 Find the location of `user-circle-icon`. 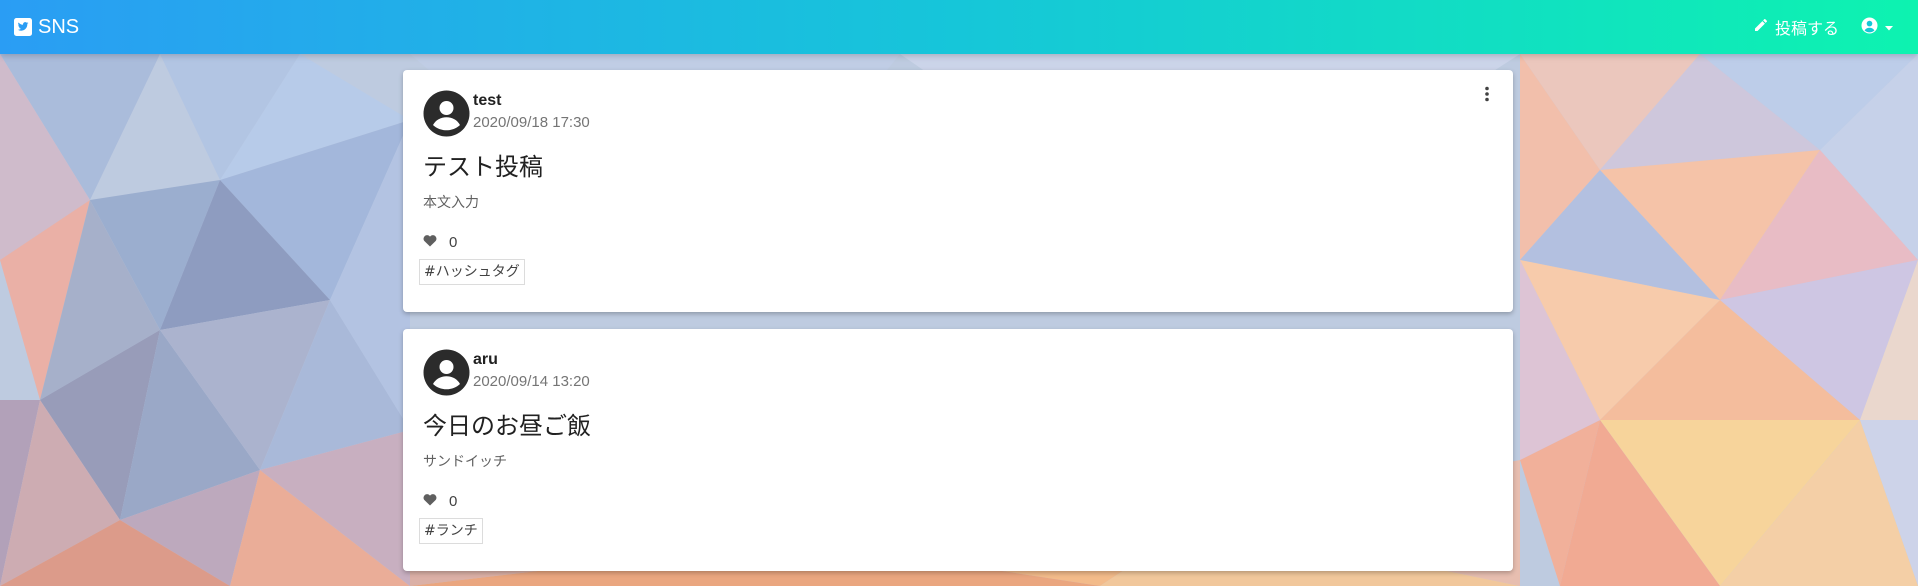

user-circle-icon is located at coordinates (1869, 27).